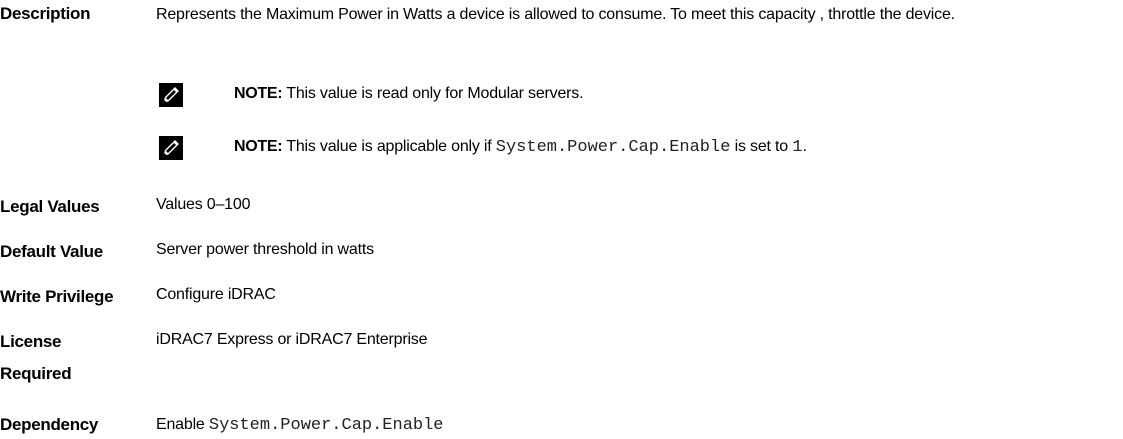 The height and width of the screenshot is (439, 1123). Describe the element at coordinates (216, 294) in the screenshot. I see `write-privilege-value: Configure iDRAC` at that location.